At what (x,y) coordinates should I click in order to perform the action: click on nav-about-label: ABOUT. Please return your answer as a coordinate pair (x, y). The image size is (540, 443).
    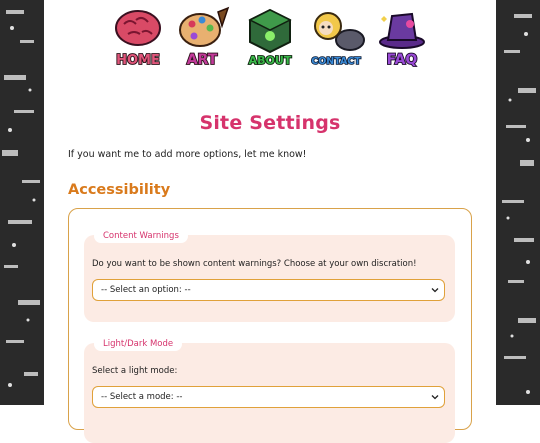
    Looking at the image, I should click on (270, 60).